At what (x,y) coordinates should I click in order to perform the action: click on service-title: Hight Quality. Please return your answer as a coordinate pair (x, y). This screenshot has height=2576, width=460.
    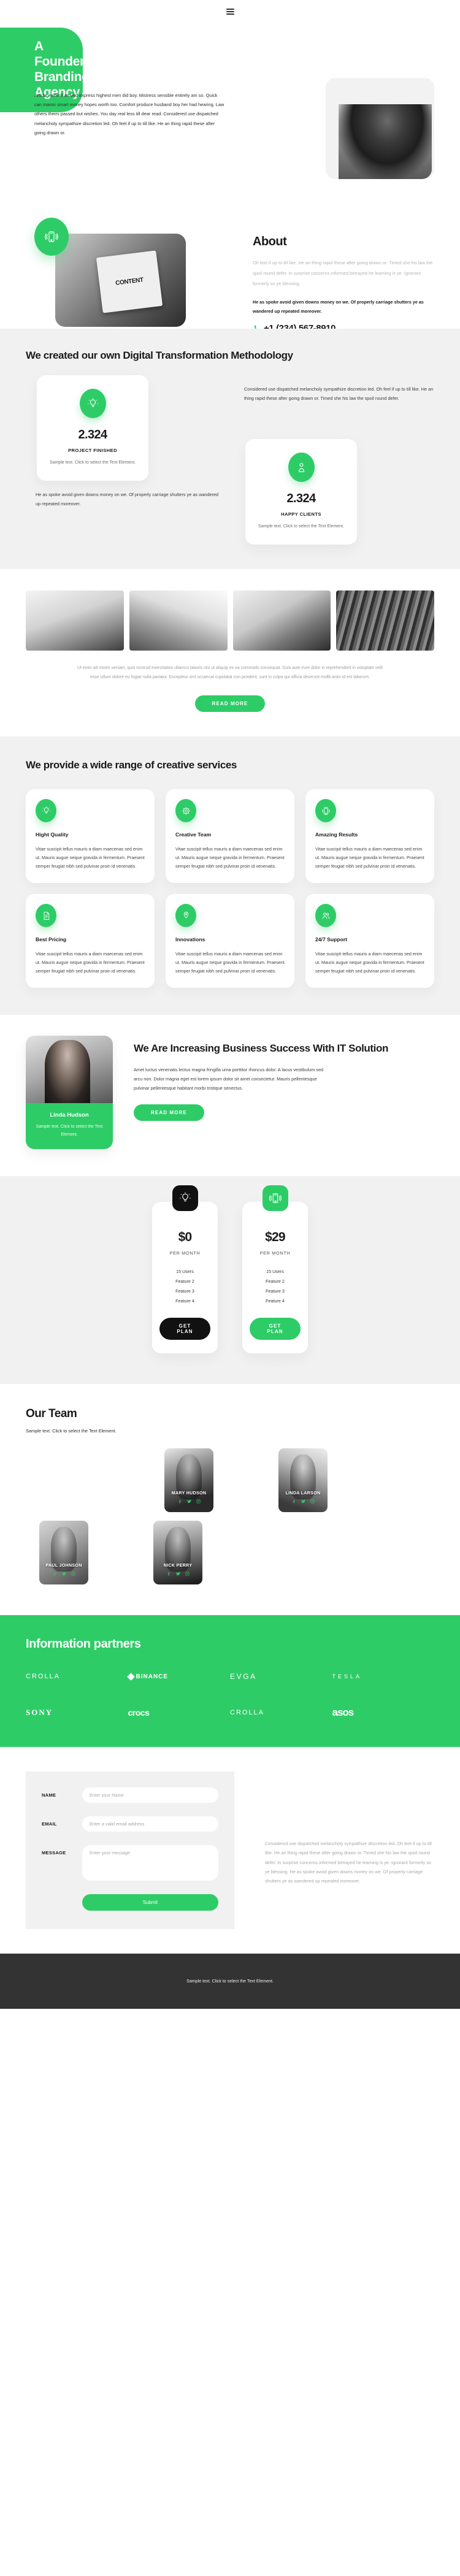
    Looking at the image, I should click on (52, 834).